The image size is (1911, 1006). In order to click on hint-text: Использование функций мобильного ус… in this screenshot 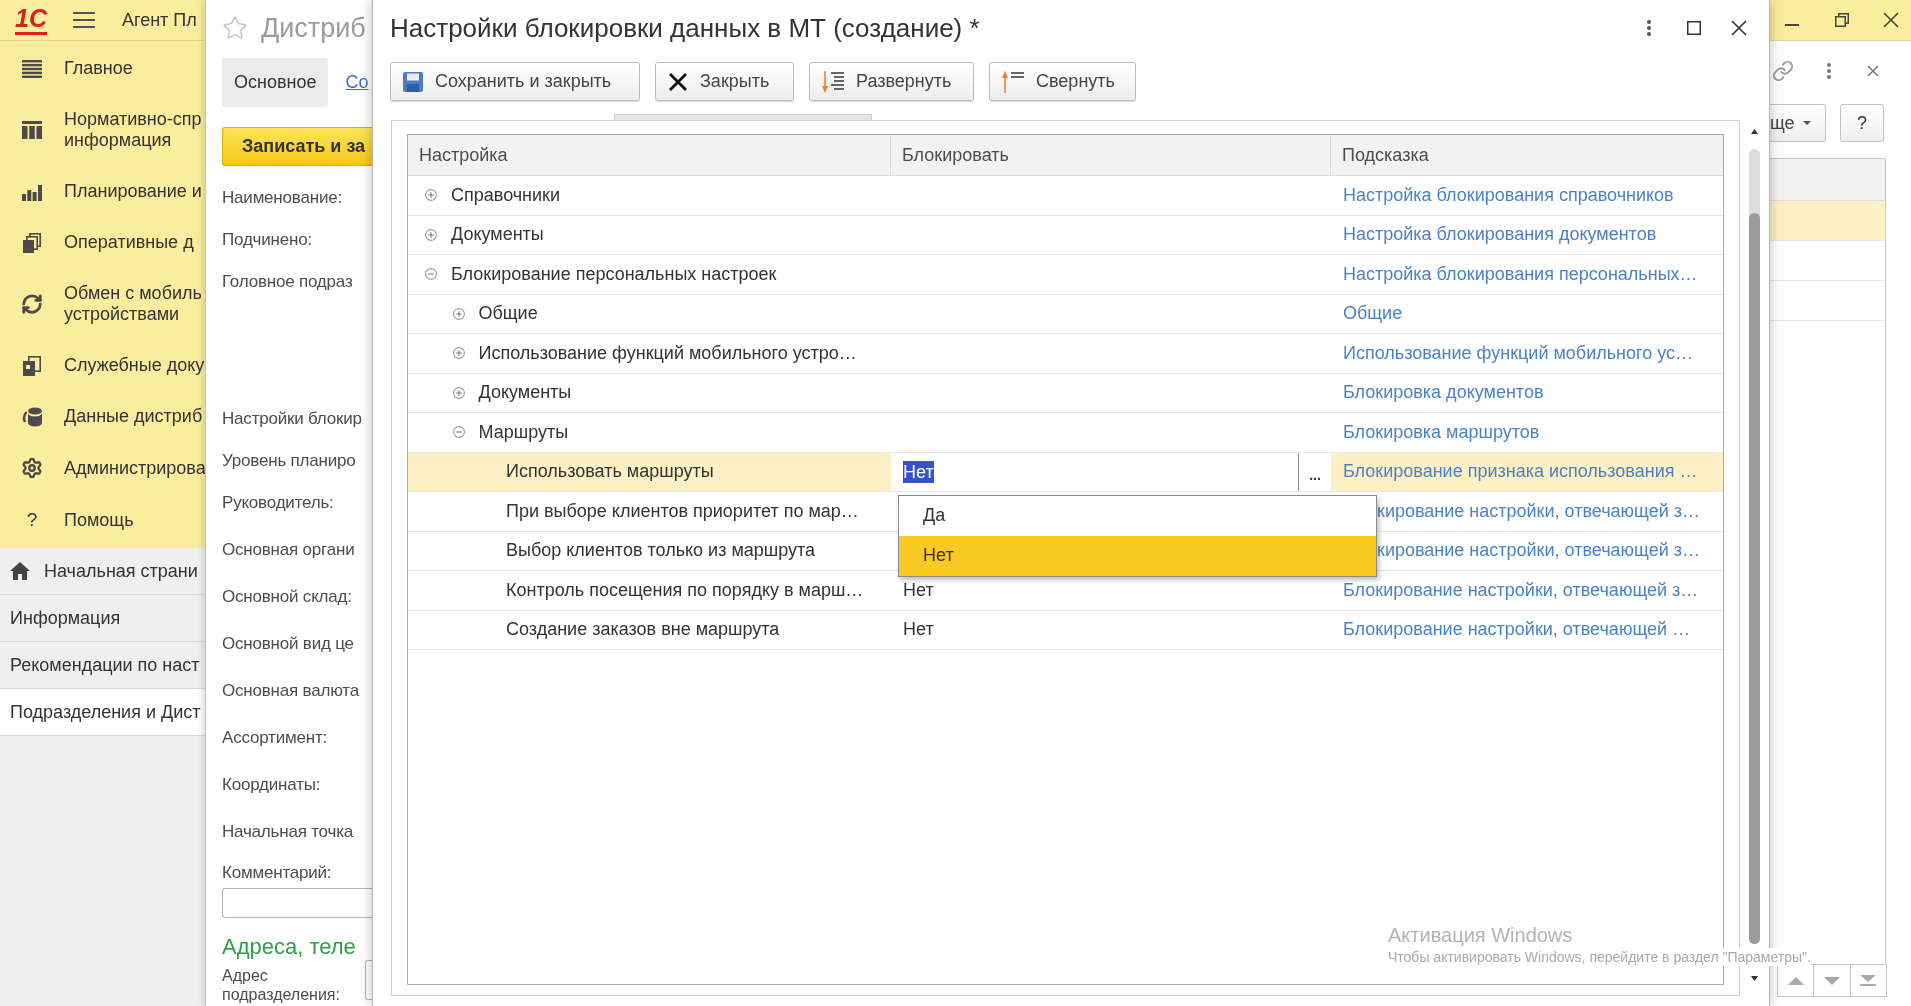, I will do `click(1518, 353)`.